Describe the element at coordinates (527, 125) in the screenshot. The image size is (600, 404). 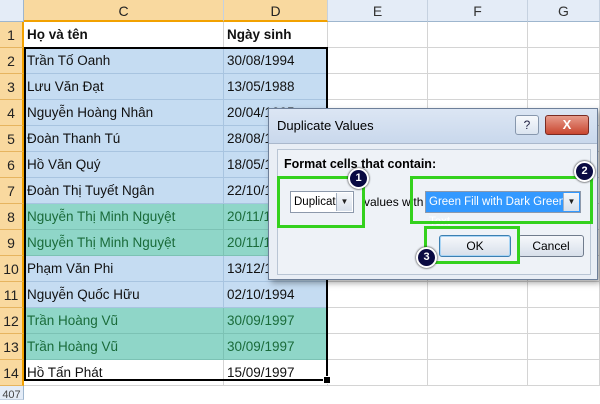
I see `help-button: ?` at that location.